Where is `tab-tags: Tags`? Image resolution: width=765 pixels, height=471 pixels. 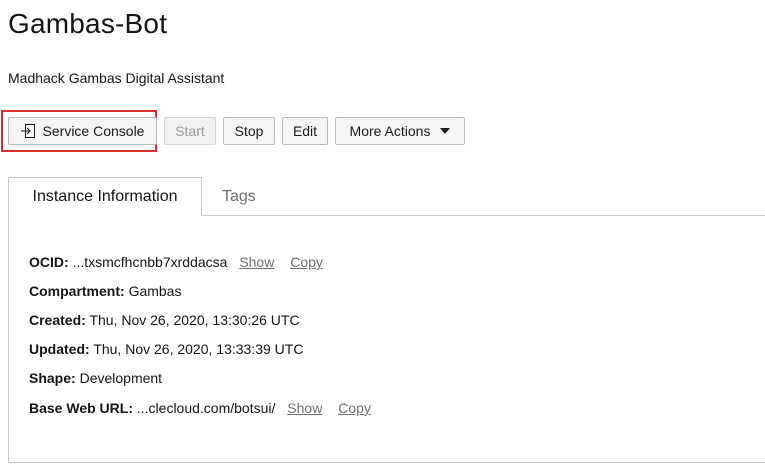
tab-tags: Tags is located at coordinates (239, 196).